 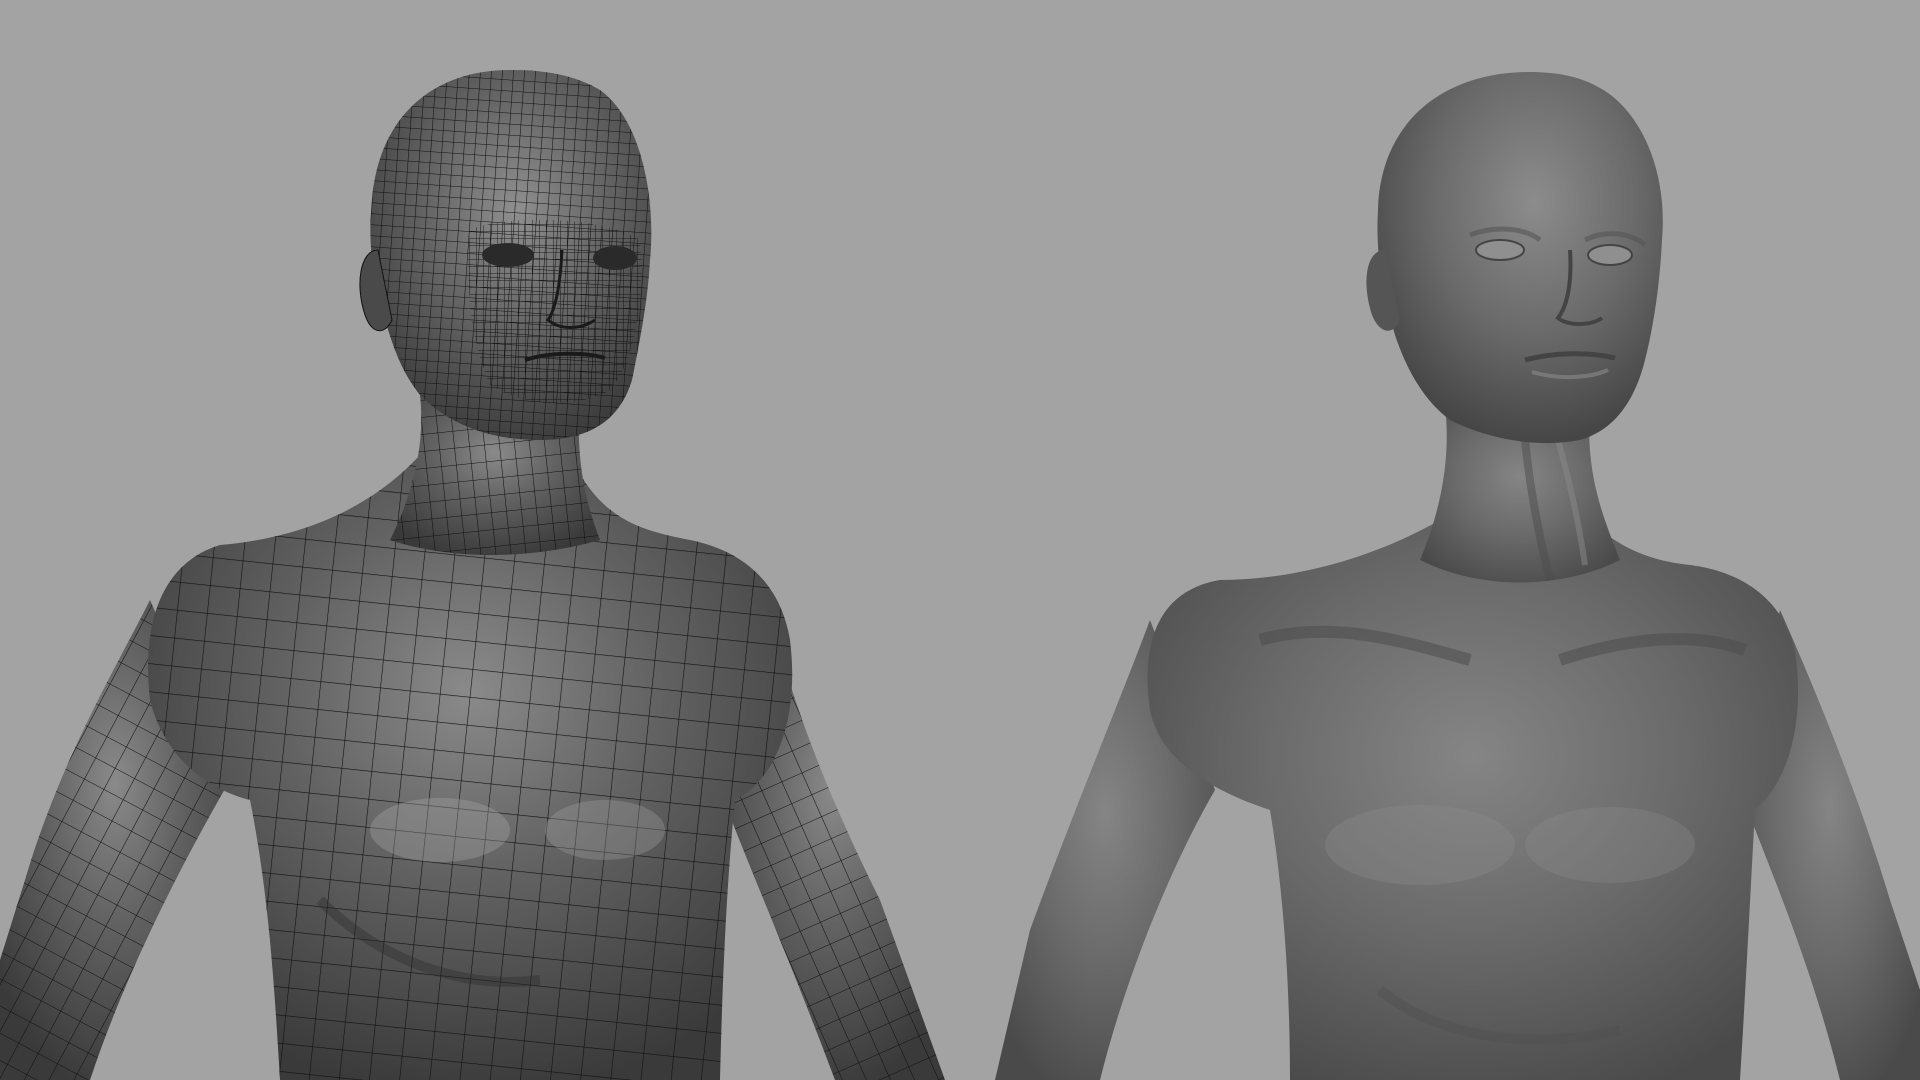 I want to click on sculpt-left-eye, so click(x=1500, y=250).